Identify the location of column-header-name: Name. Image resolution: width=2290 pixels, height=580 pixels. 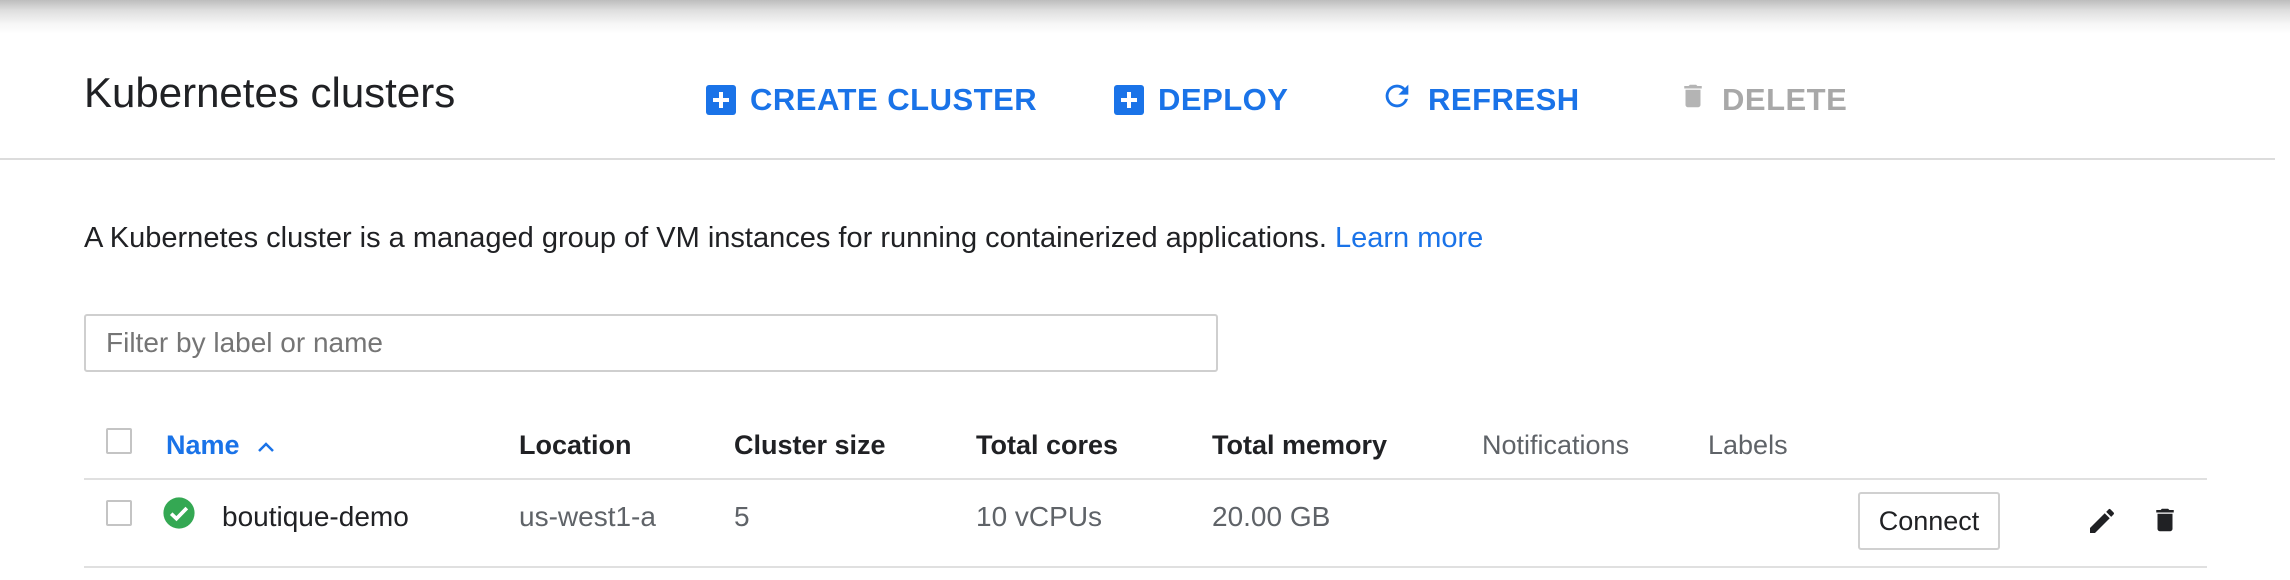
(220, 445).